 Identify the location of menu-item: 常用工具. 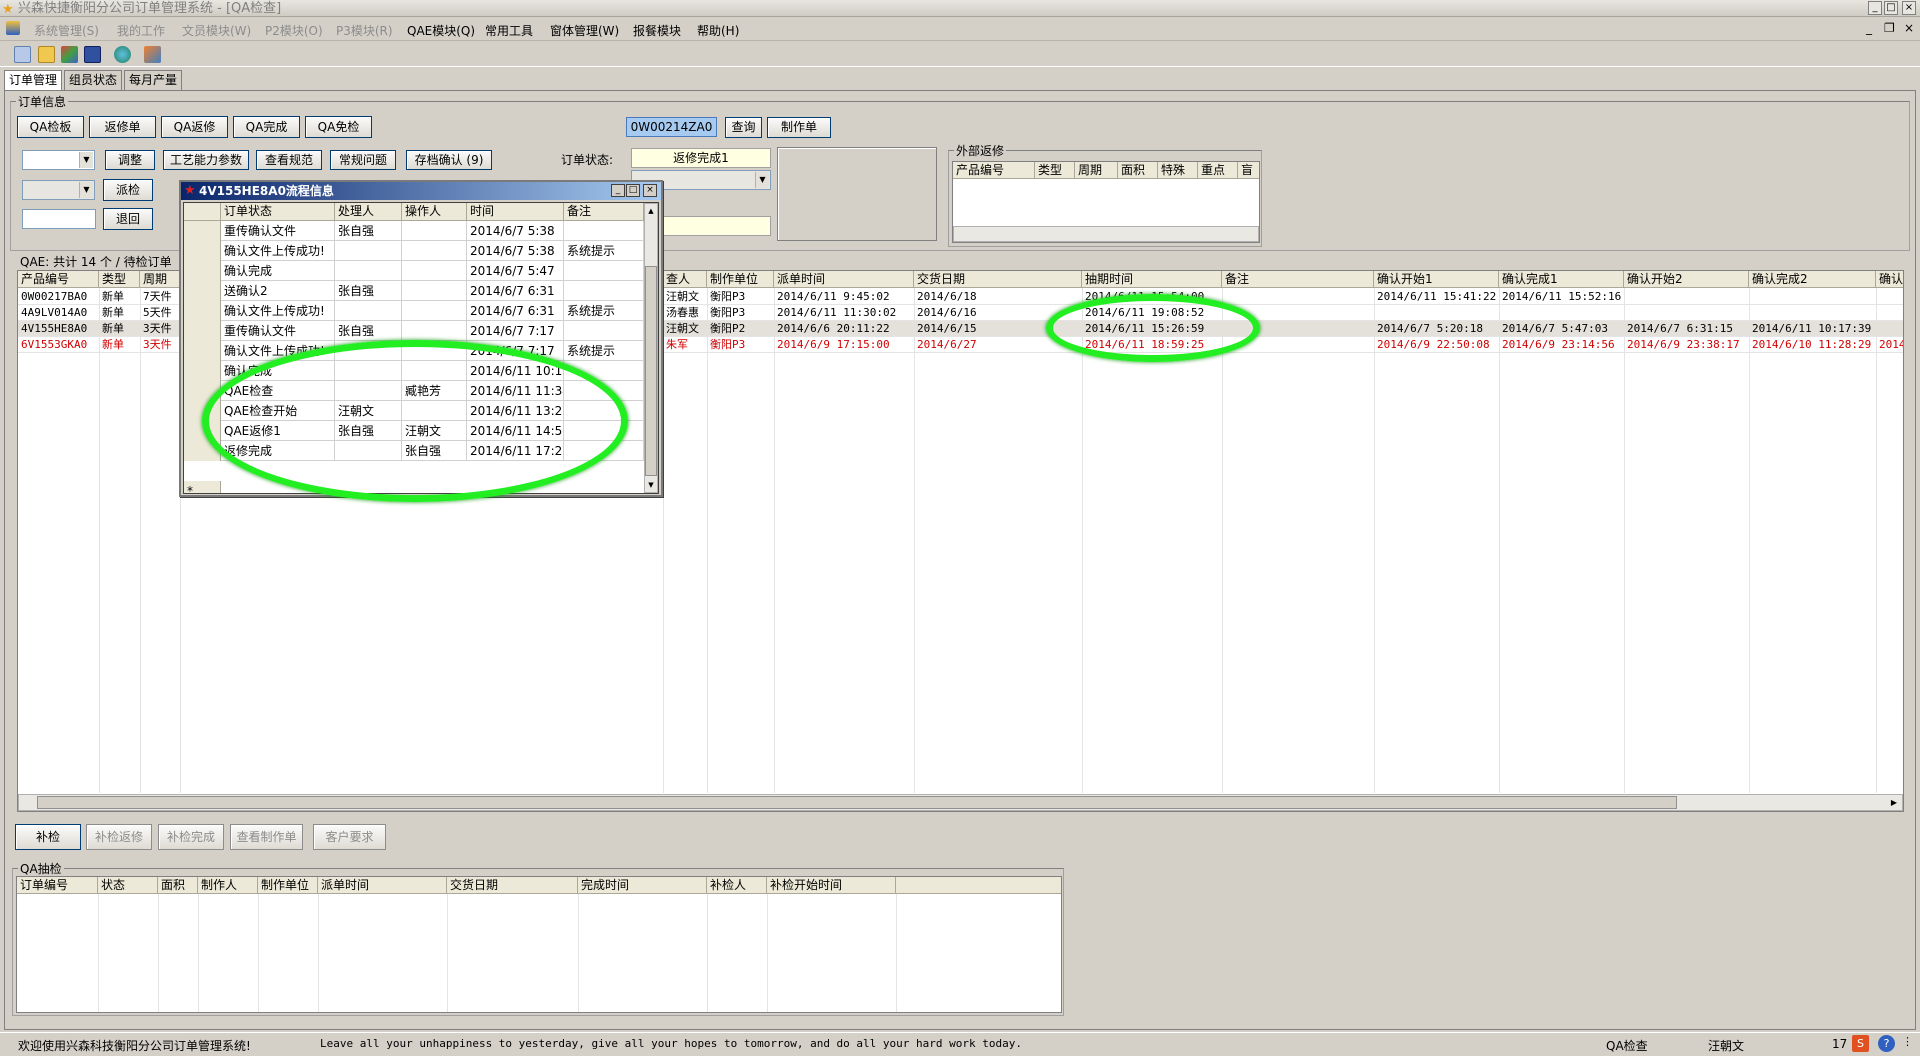
(509, 30).